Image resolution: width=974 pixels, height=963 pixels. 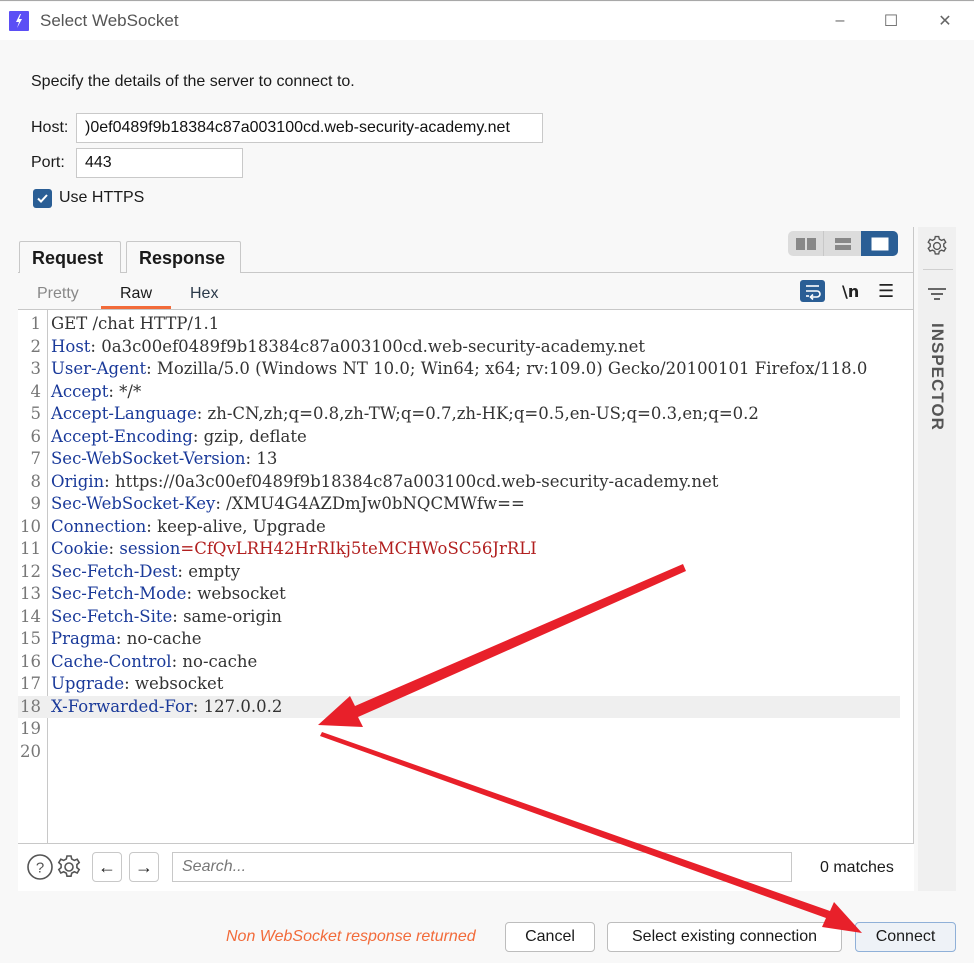 What do you see at coordinates (30, 661) in the screenshot?
I see `line-number: 16` at bounding box center [30, 661].